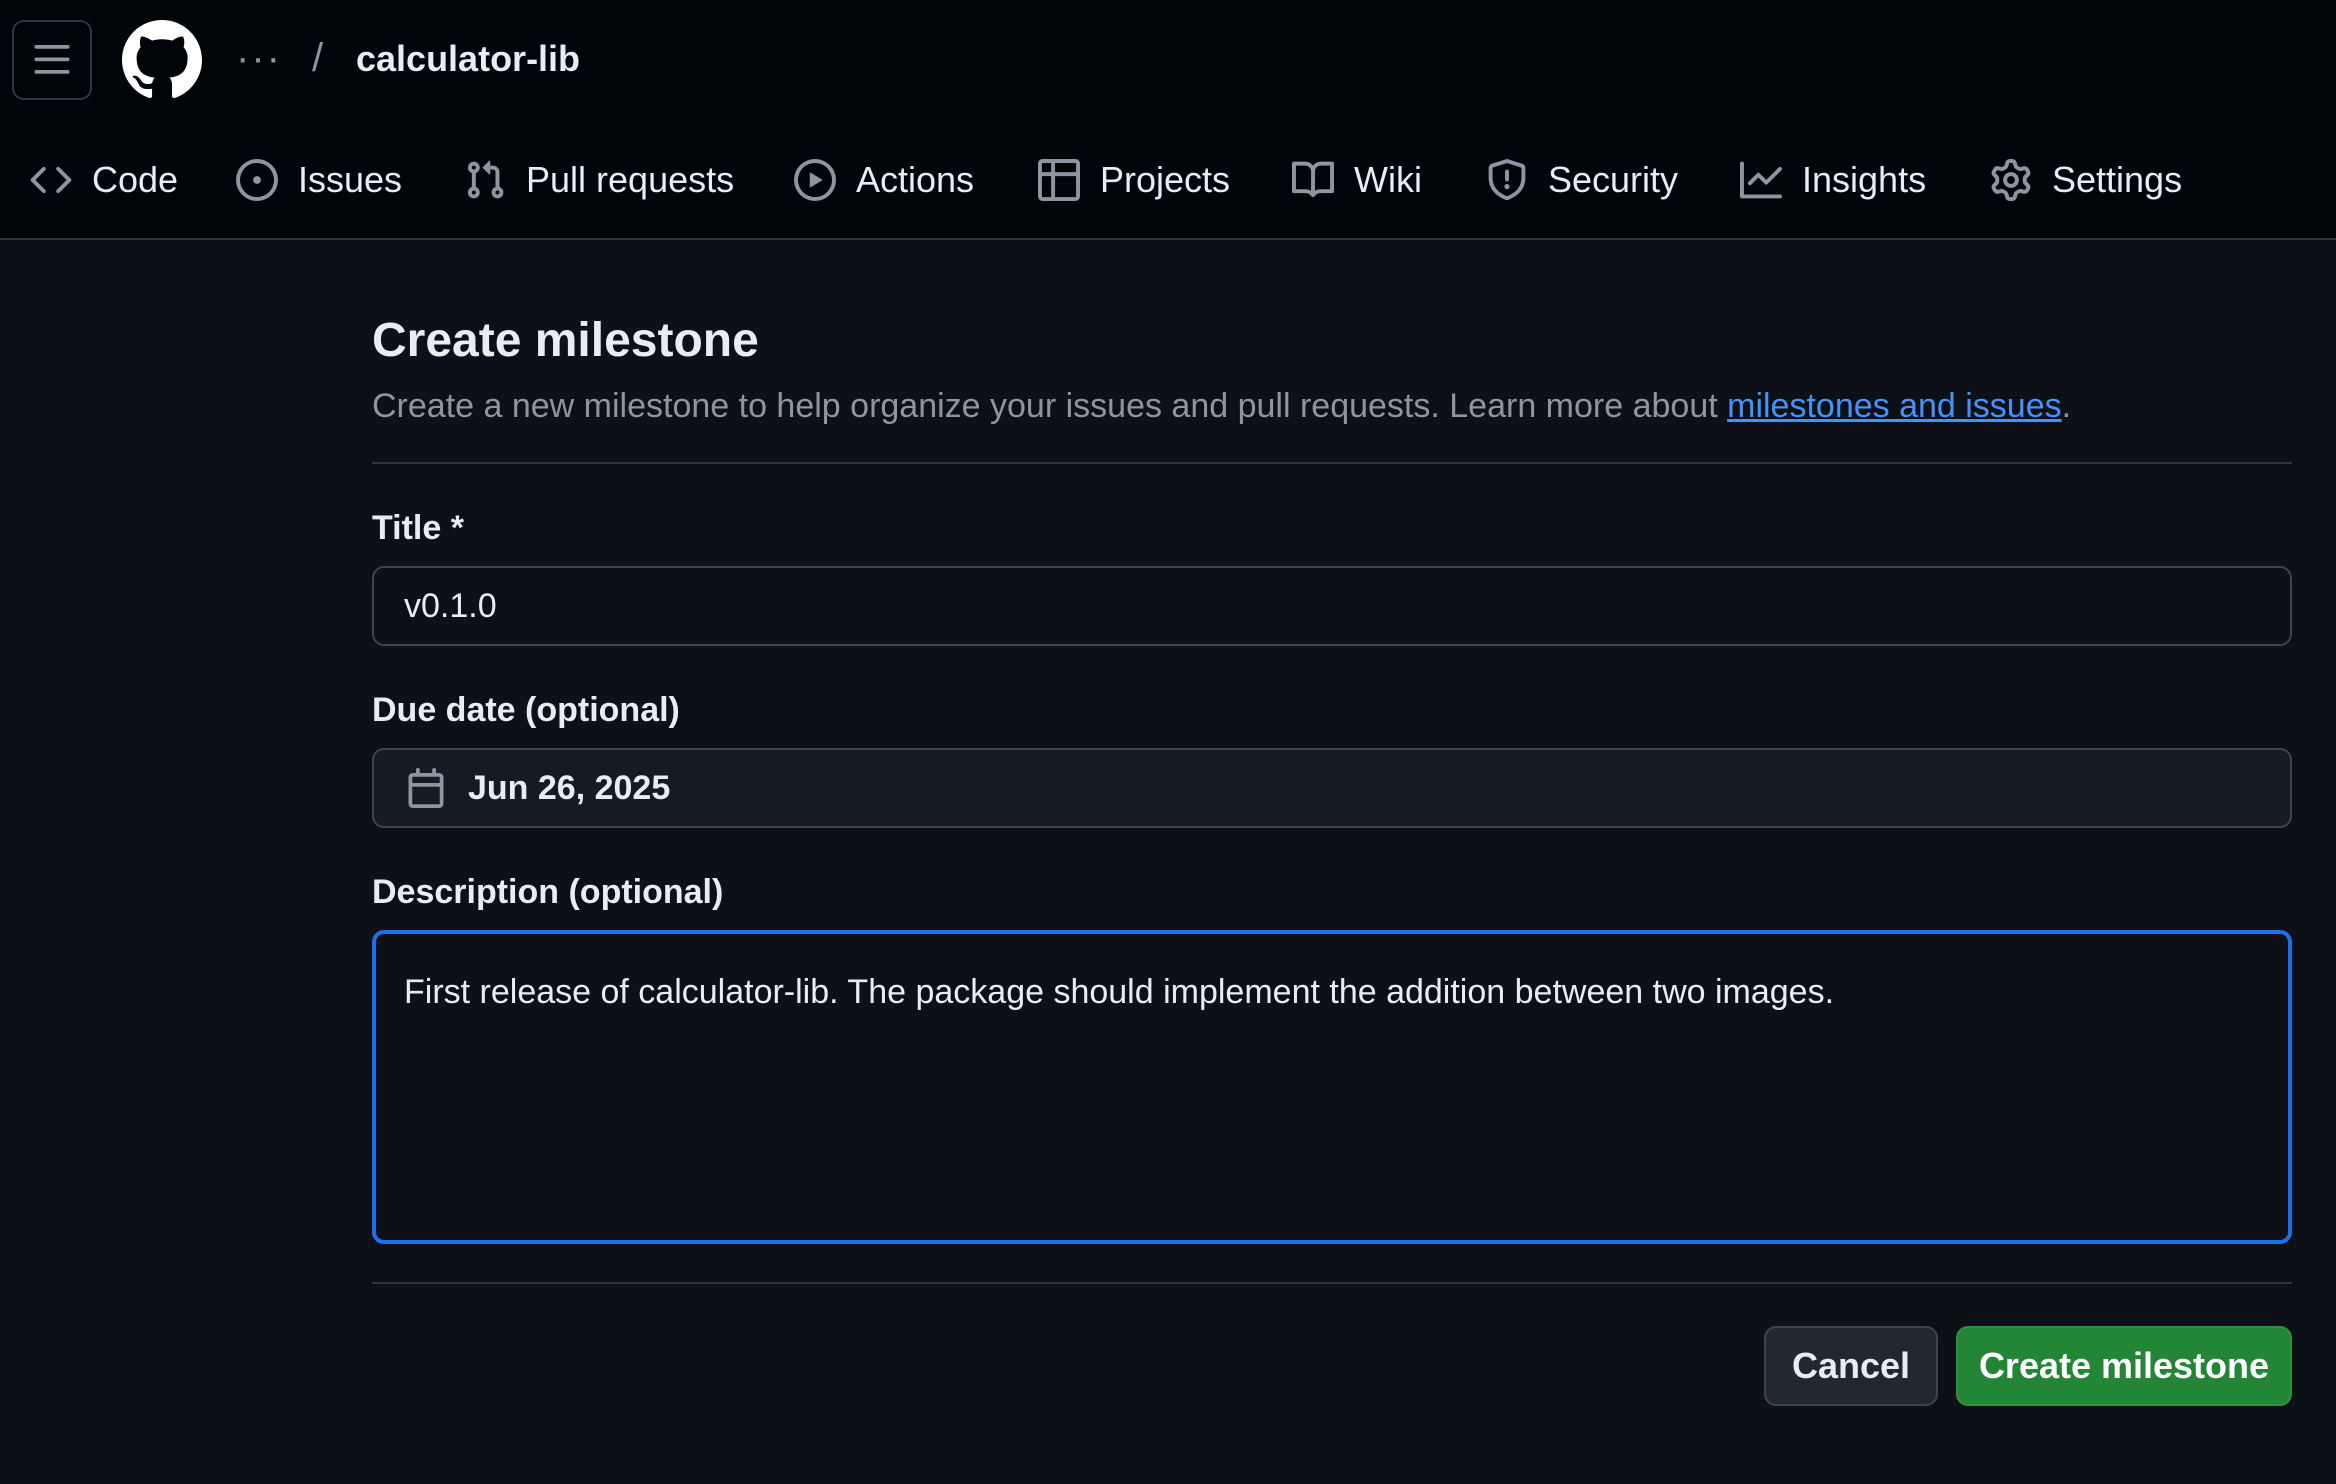 The width and height of the screenshot is (2336, 1484). I want to click on subtitle-period: ., so click(2066, 406).